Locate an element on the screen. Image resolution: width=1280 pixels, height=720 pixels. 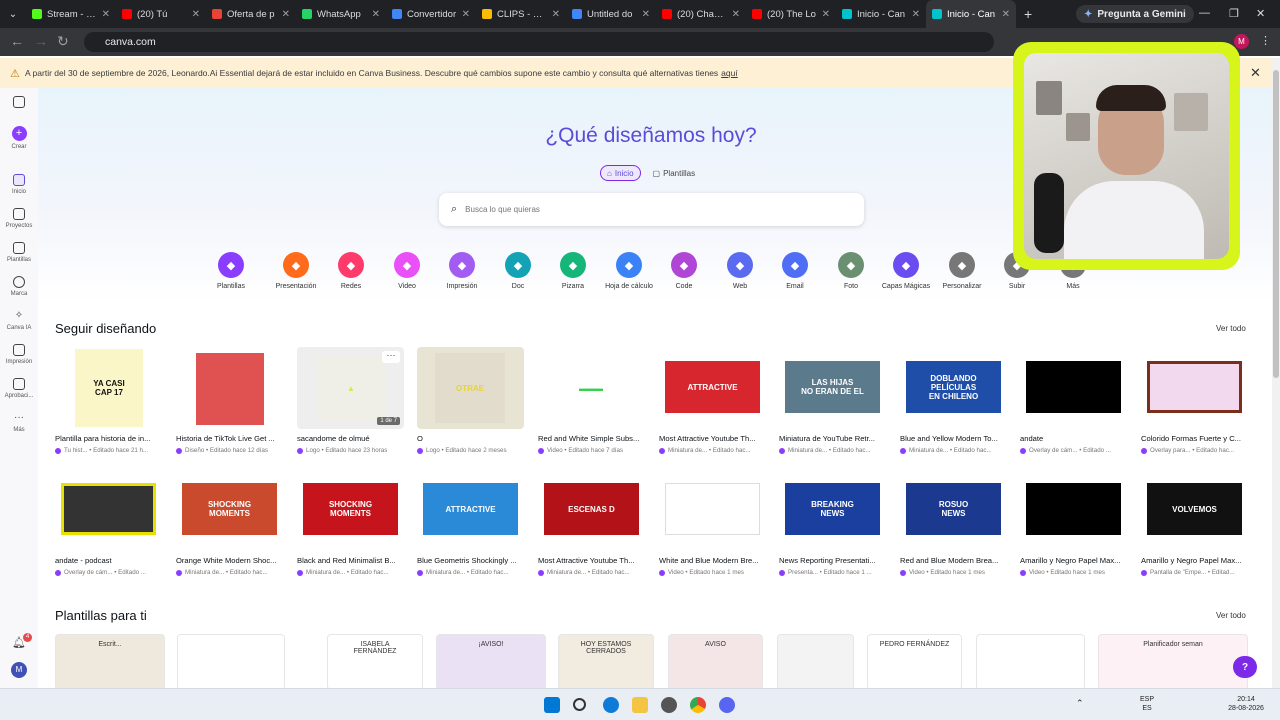
template-card: Planificador seman is located at coordinates (1173, 662).